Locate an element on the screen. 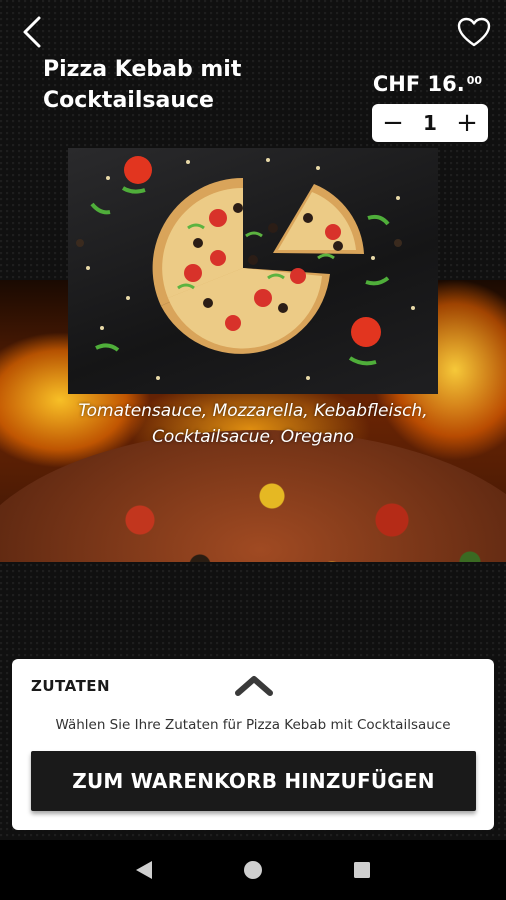 This screenshot has height=900, width=506. nav-home-button is located at coordinates (253, 870).